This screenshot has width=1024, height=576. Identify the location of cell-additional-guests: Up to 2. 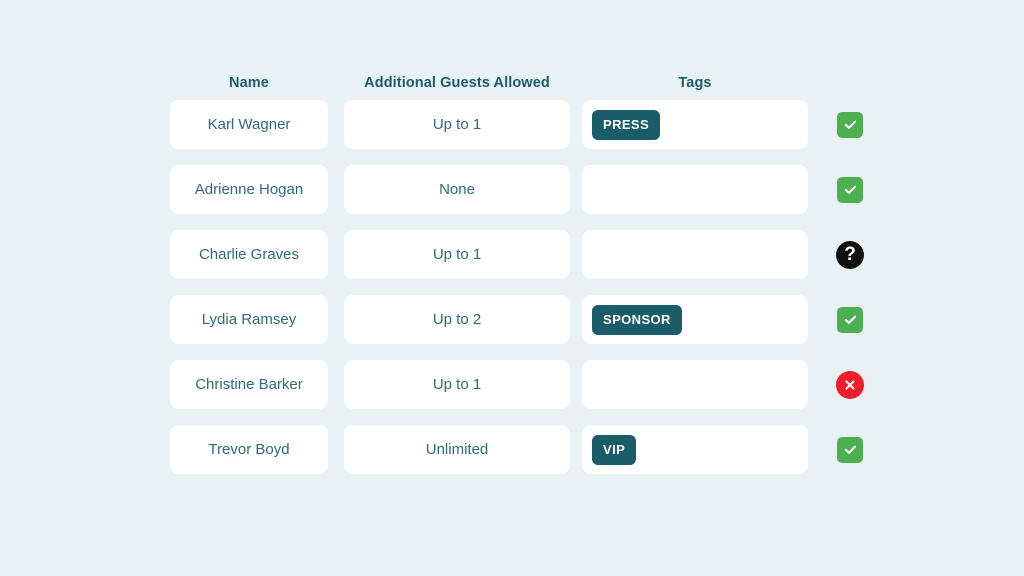
(457, 319).